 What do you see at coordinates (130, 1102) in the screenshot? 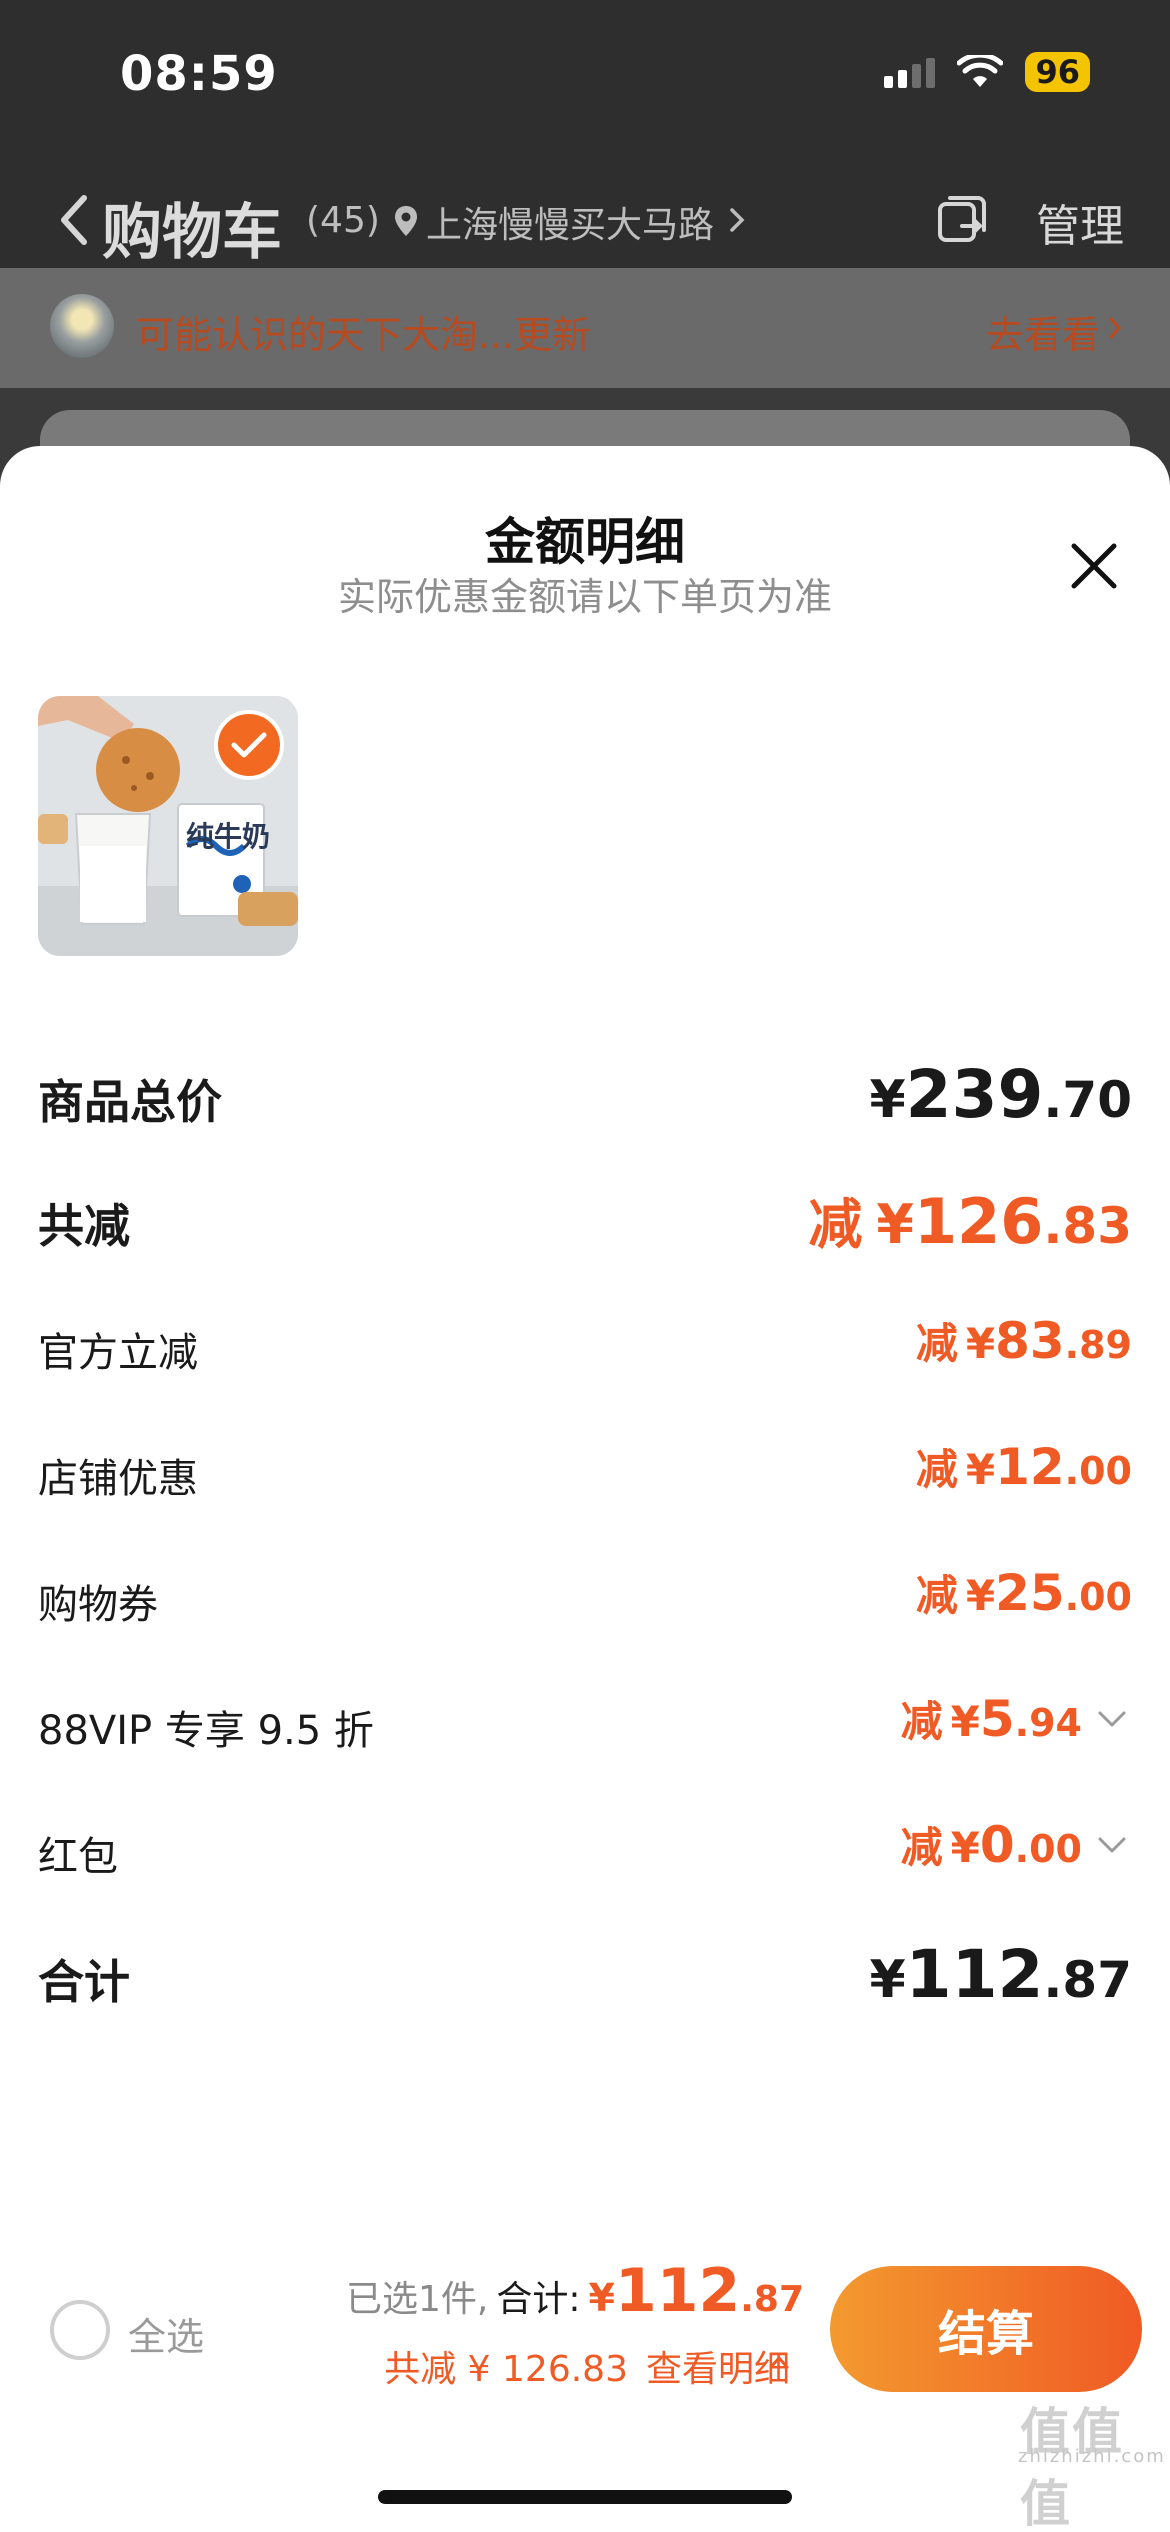
I see `row-label: 商品总价` at bounding box center [130, 1102].